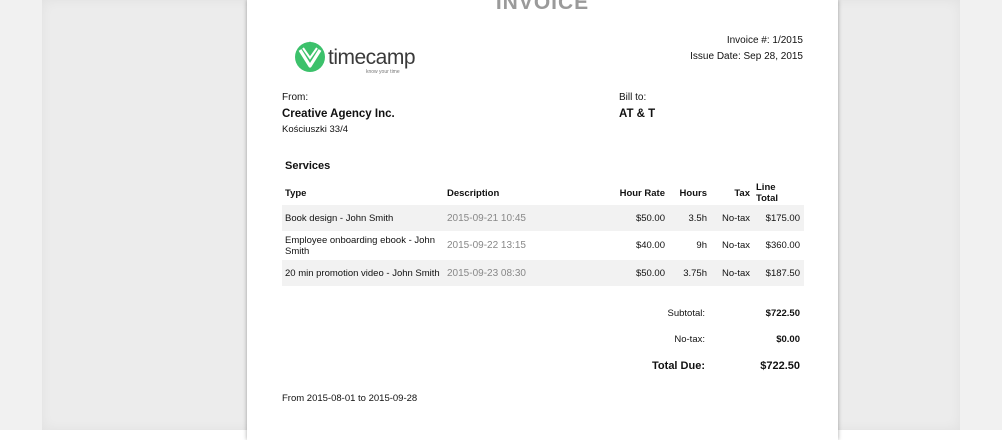 This screenshot has width=1002, height=440. I want to click on col-hours: Hours, so click(693, 193).